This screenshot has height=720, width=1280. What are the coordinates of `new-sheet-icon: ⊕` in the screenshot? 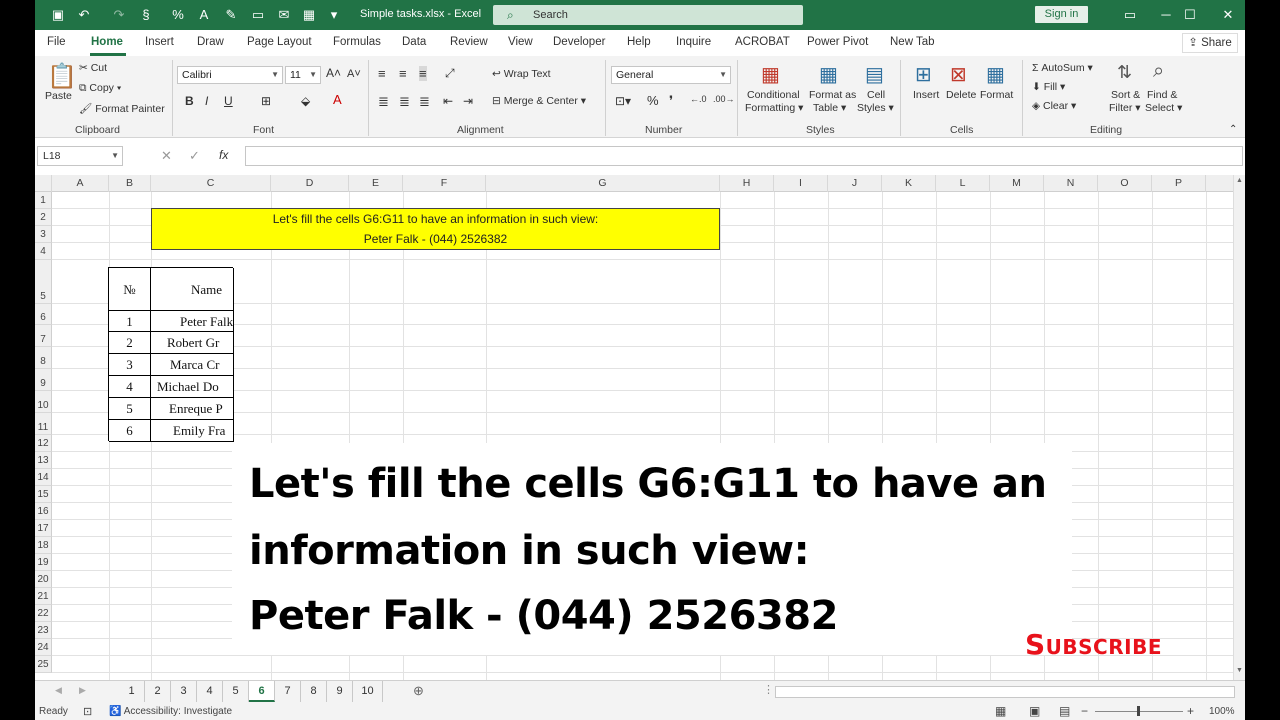 It's located at (418, 691).